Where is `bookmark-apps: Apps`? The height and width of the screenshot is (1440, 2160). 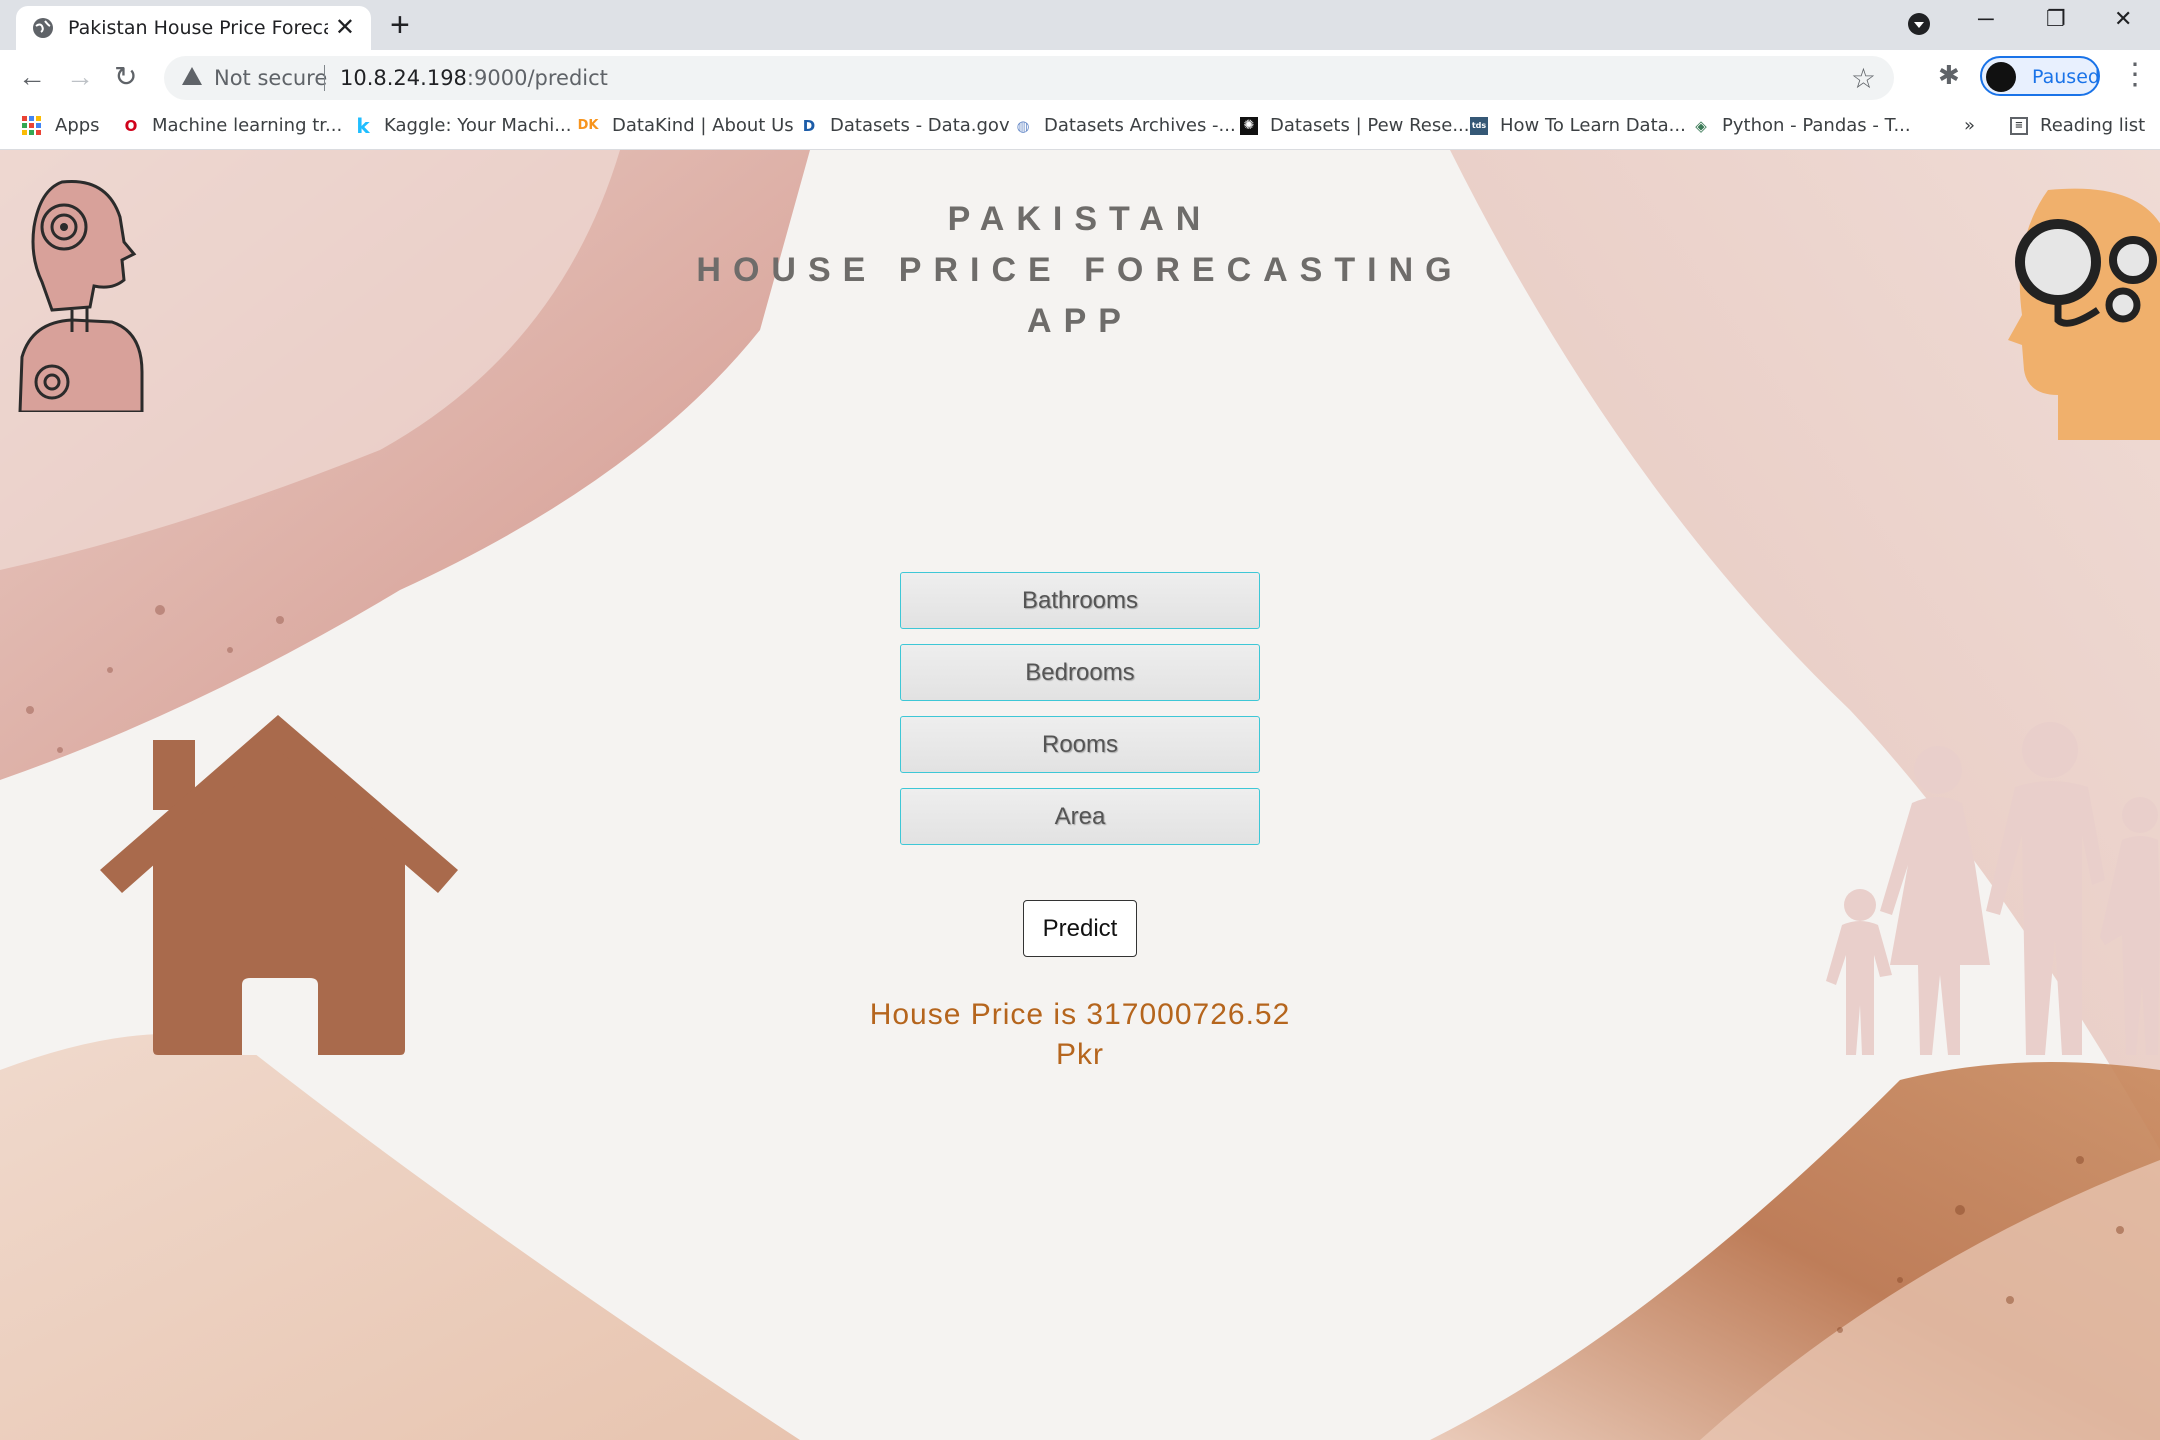 bookmark-apps: Apps is located at coordinates (61, 125).